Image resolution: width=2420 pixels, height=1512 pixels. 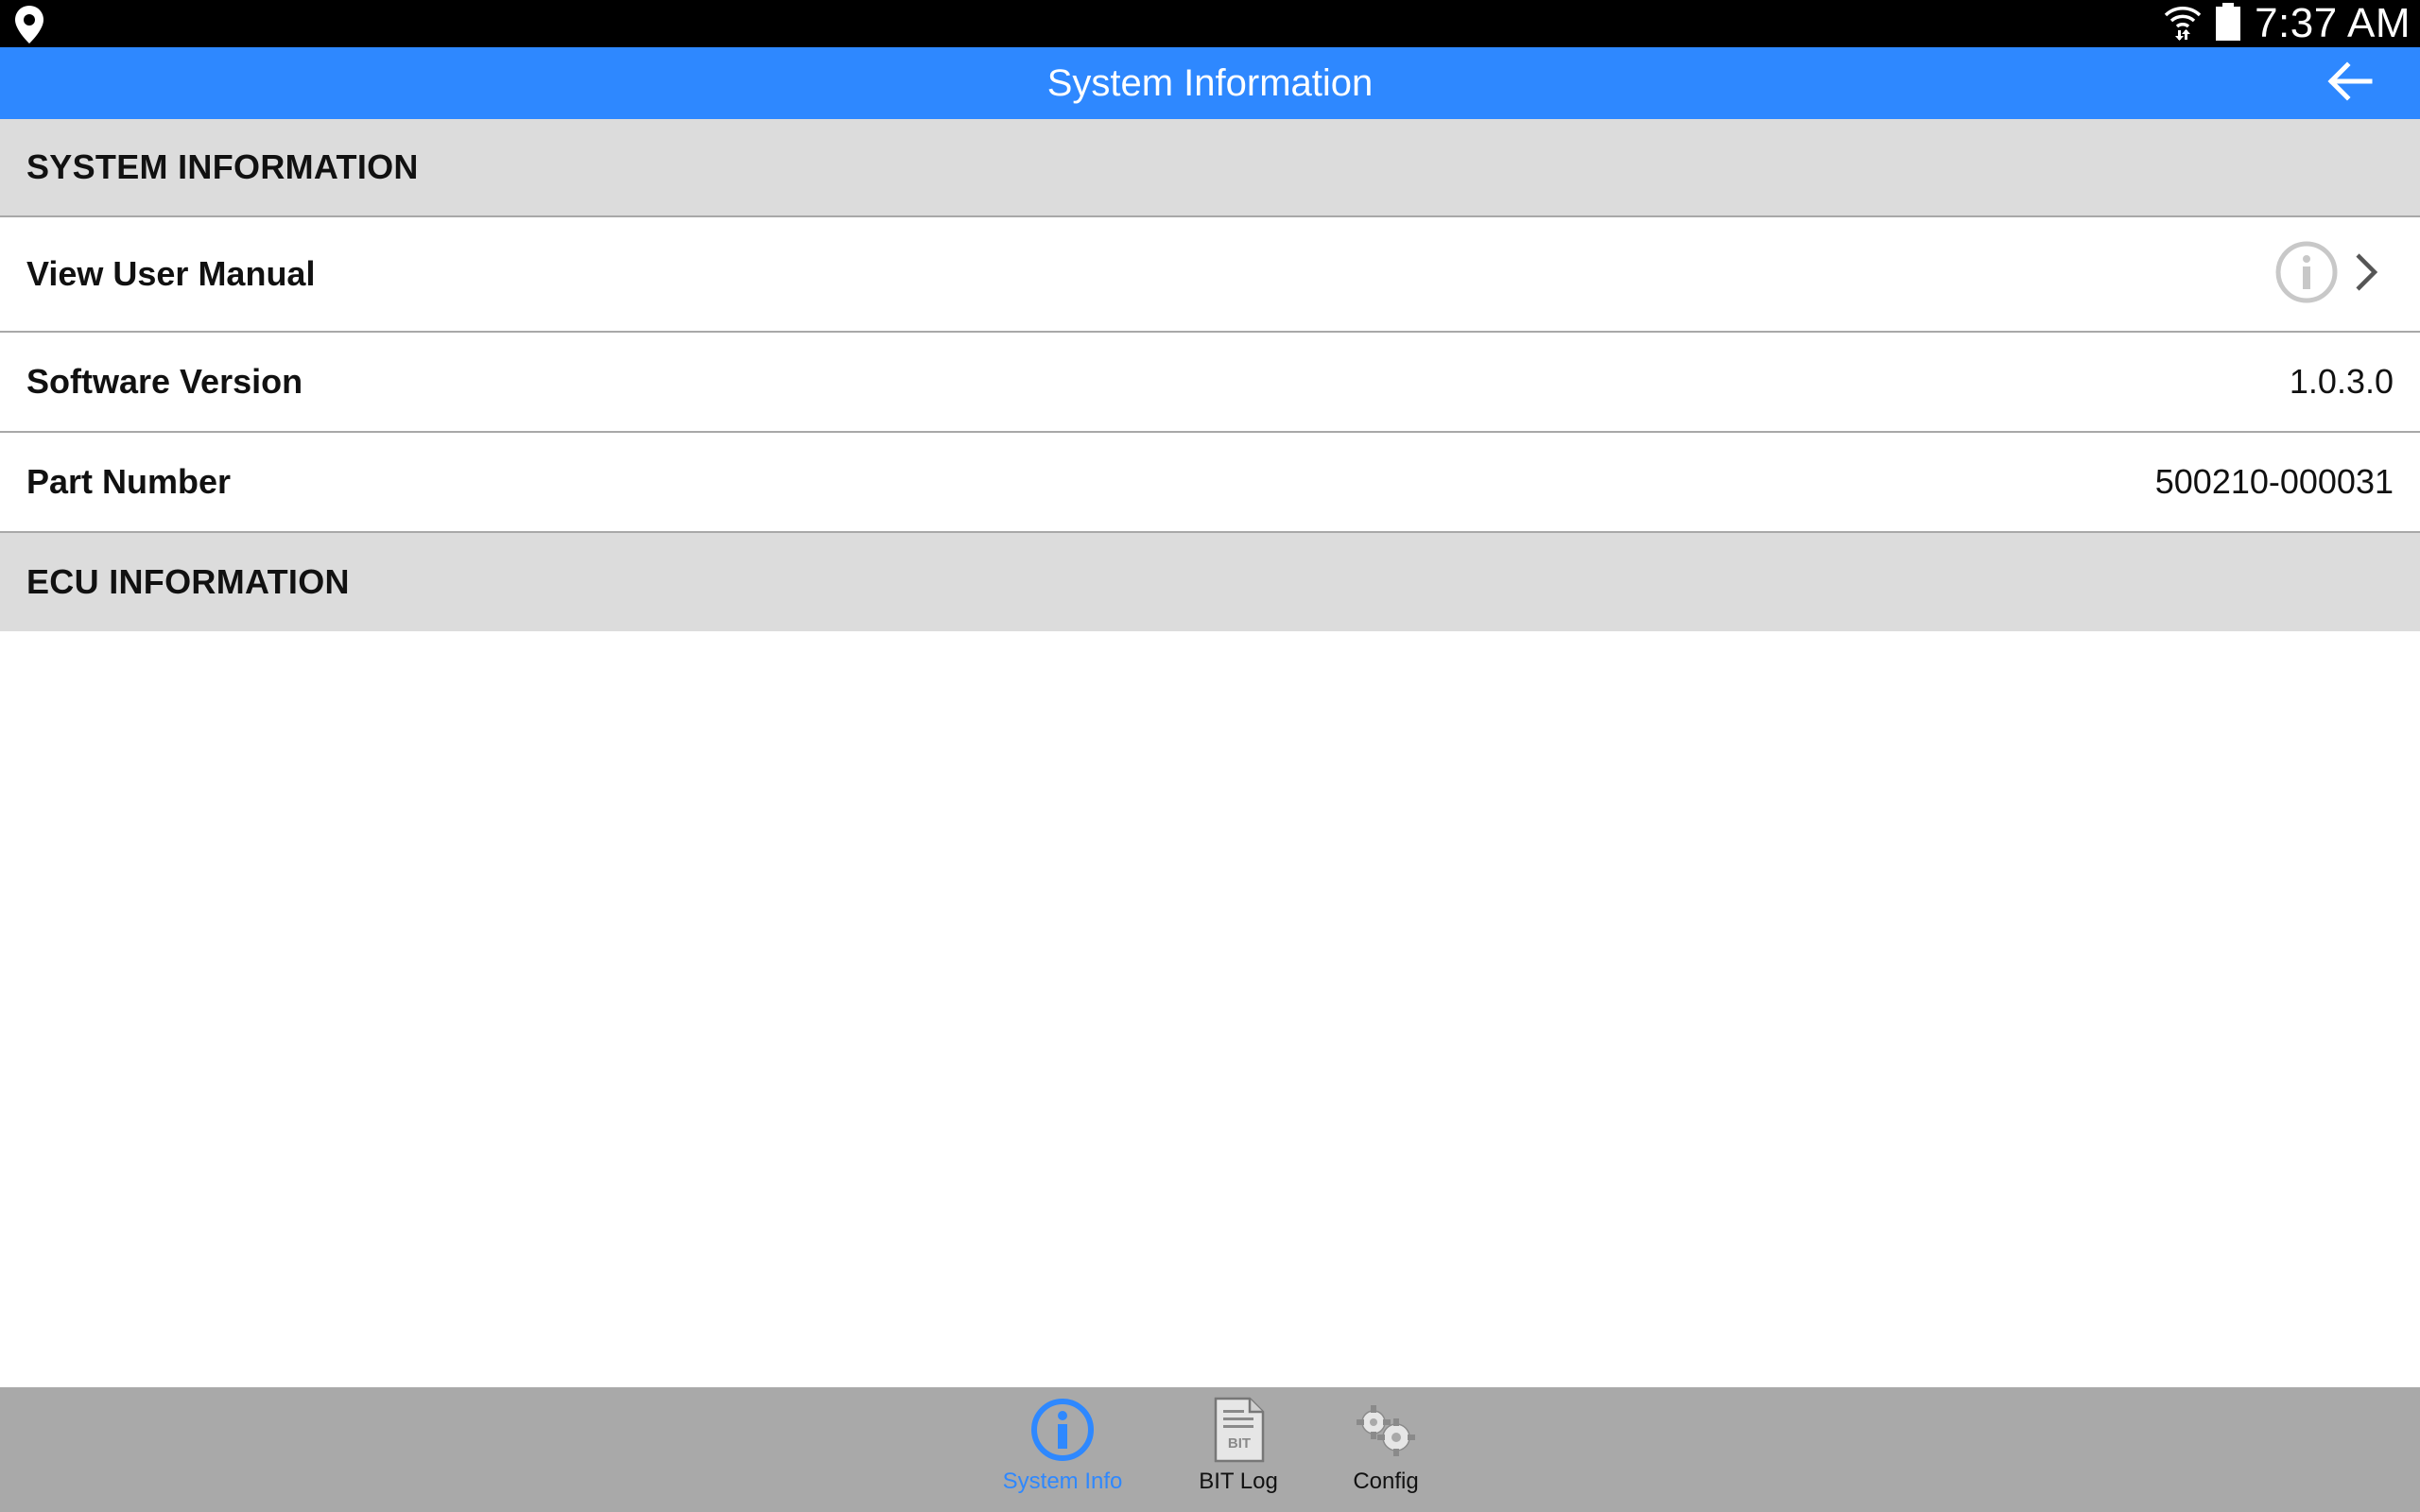 I want to click on bit-icon-text: BIT, so click(x=1239, y=1443).